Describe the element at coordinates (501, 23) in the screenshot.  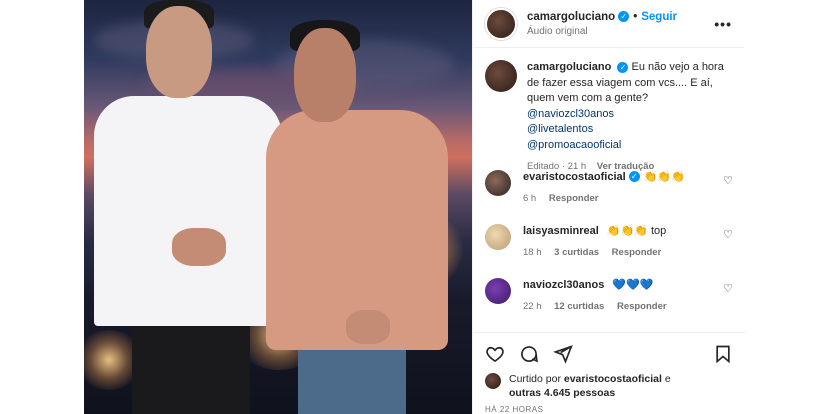
I see `author-avatar` at that location.